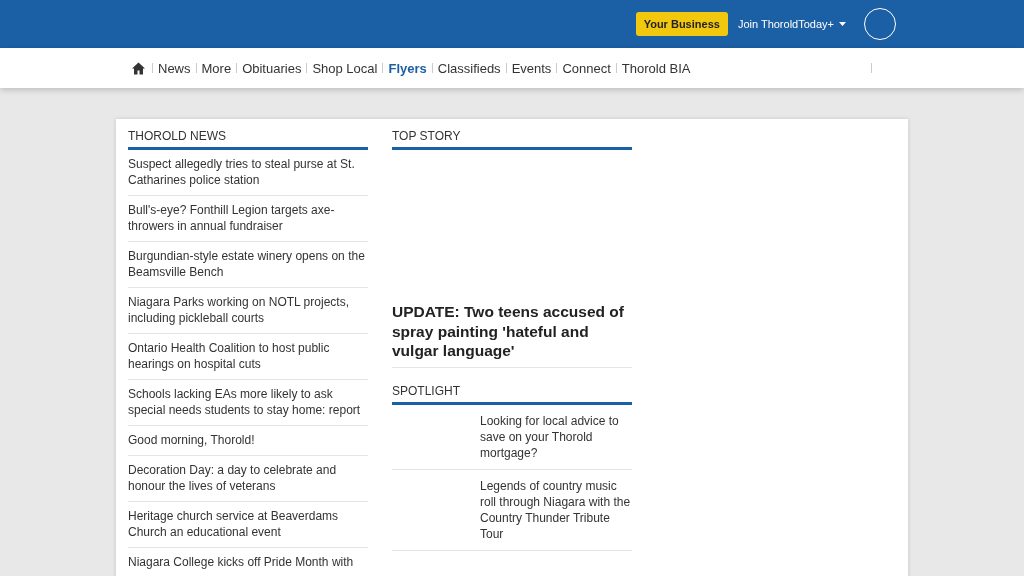  I want to click on nav-link: Connect, so click(586, 68).